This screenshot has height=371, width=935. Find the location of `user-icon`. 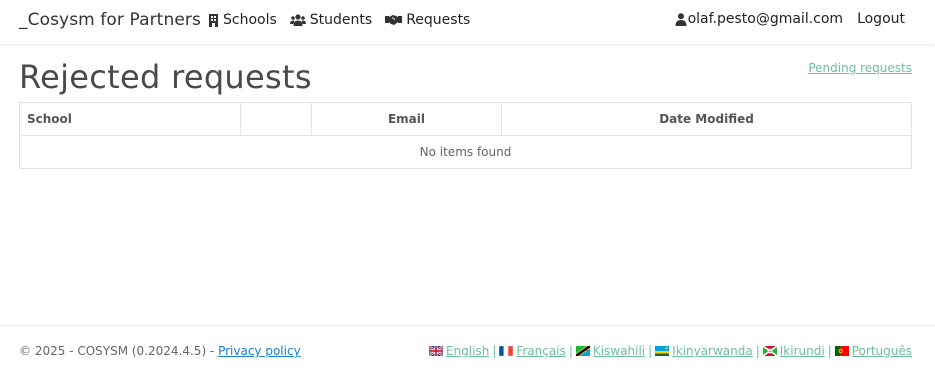

user-icon is located at coordinates (681, 19).